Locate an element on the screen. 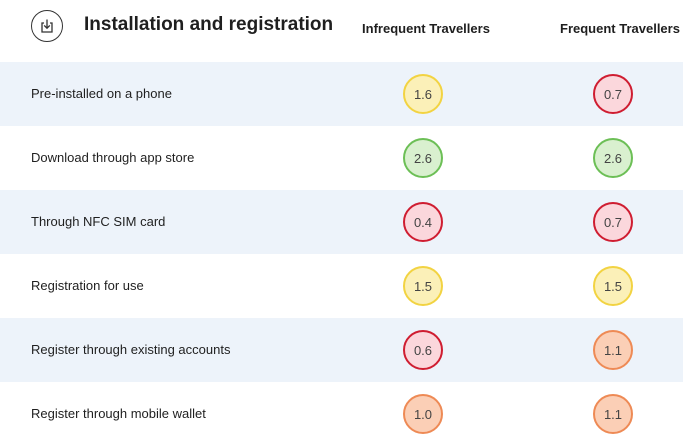 The image size is (683, 446). download-icon is located at coordinates (47, 26).